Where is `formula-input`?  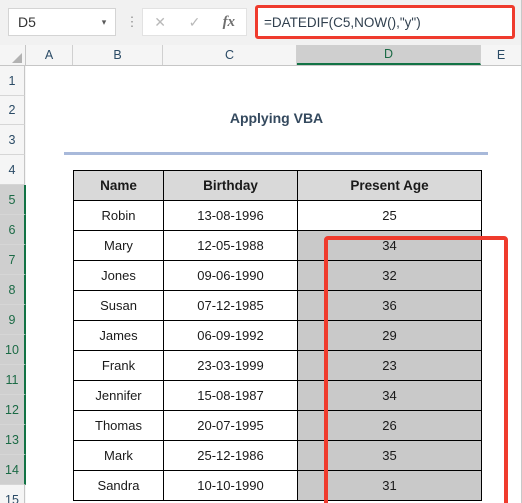
formula-input is located at coordinates (385, 22).